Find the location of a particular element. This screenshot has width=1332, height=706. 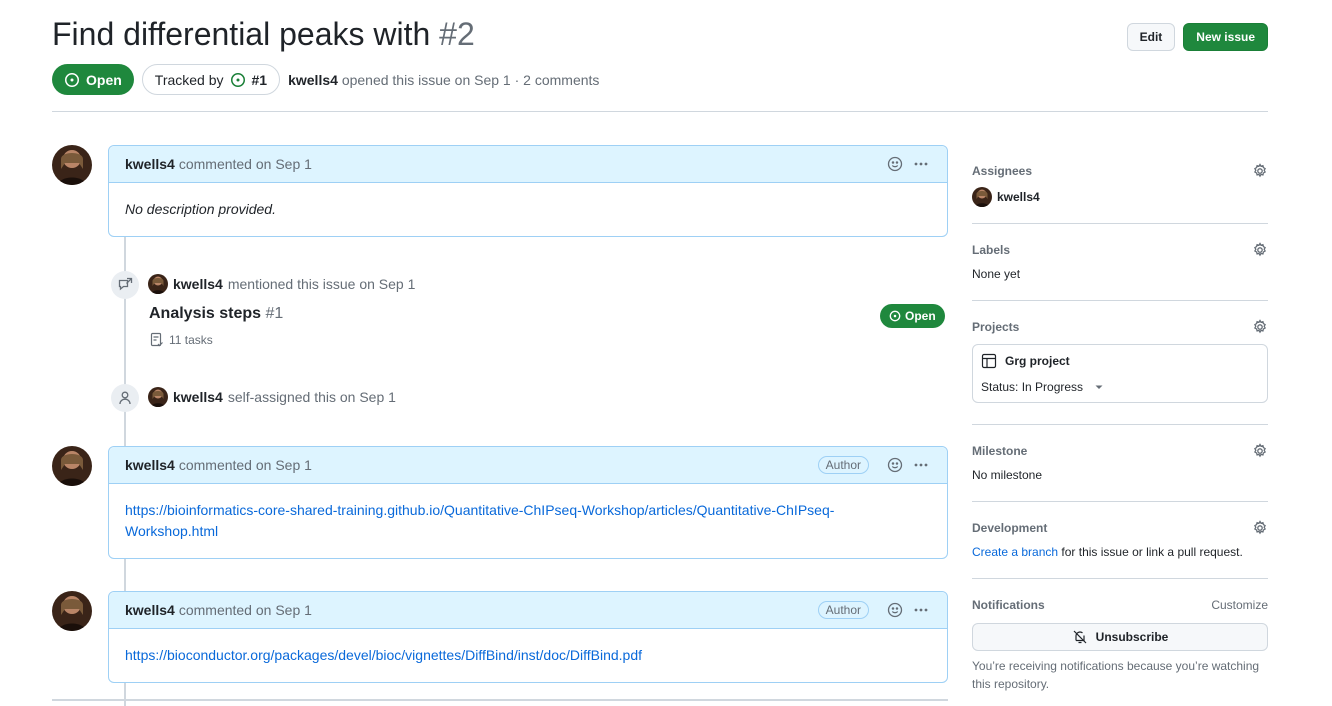

cross-reference-icon is located at coordinates (125, 284).